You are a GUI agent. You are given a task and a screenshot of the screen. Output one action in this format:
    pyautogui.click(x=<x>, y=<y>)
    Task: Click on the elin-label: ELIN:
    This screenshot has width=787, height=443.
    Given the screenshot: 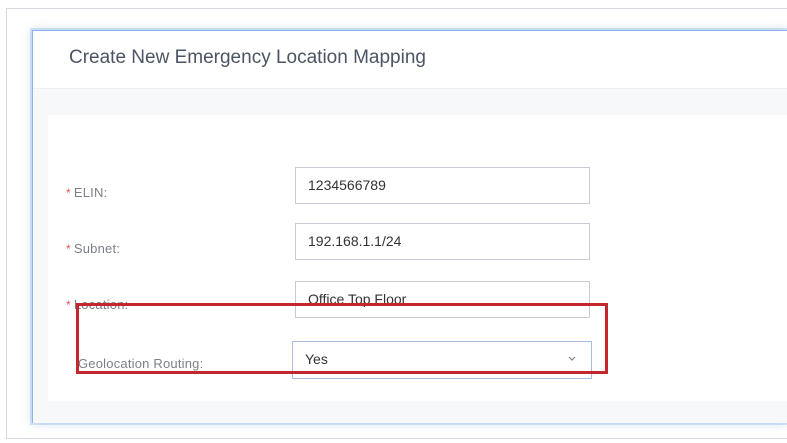 What is the action you would take?
    pyautogui.click(x=90, y=192)
    